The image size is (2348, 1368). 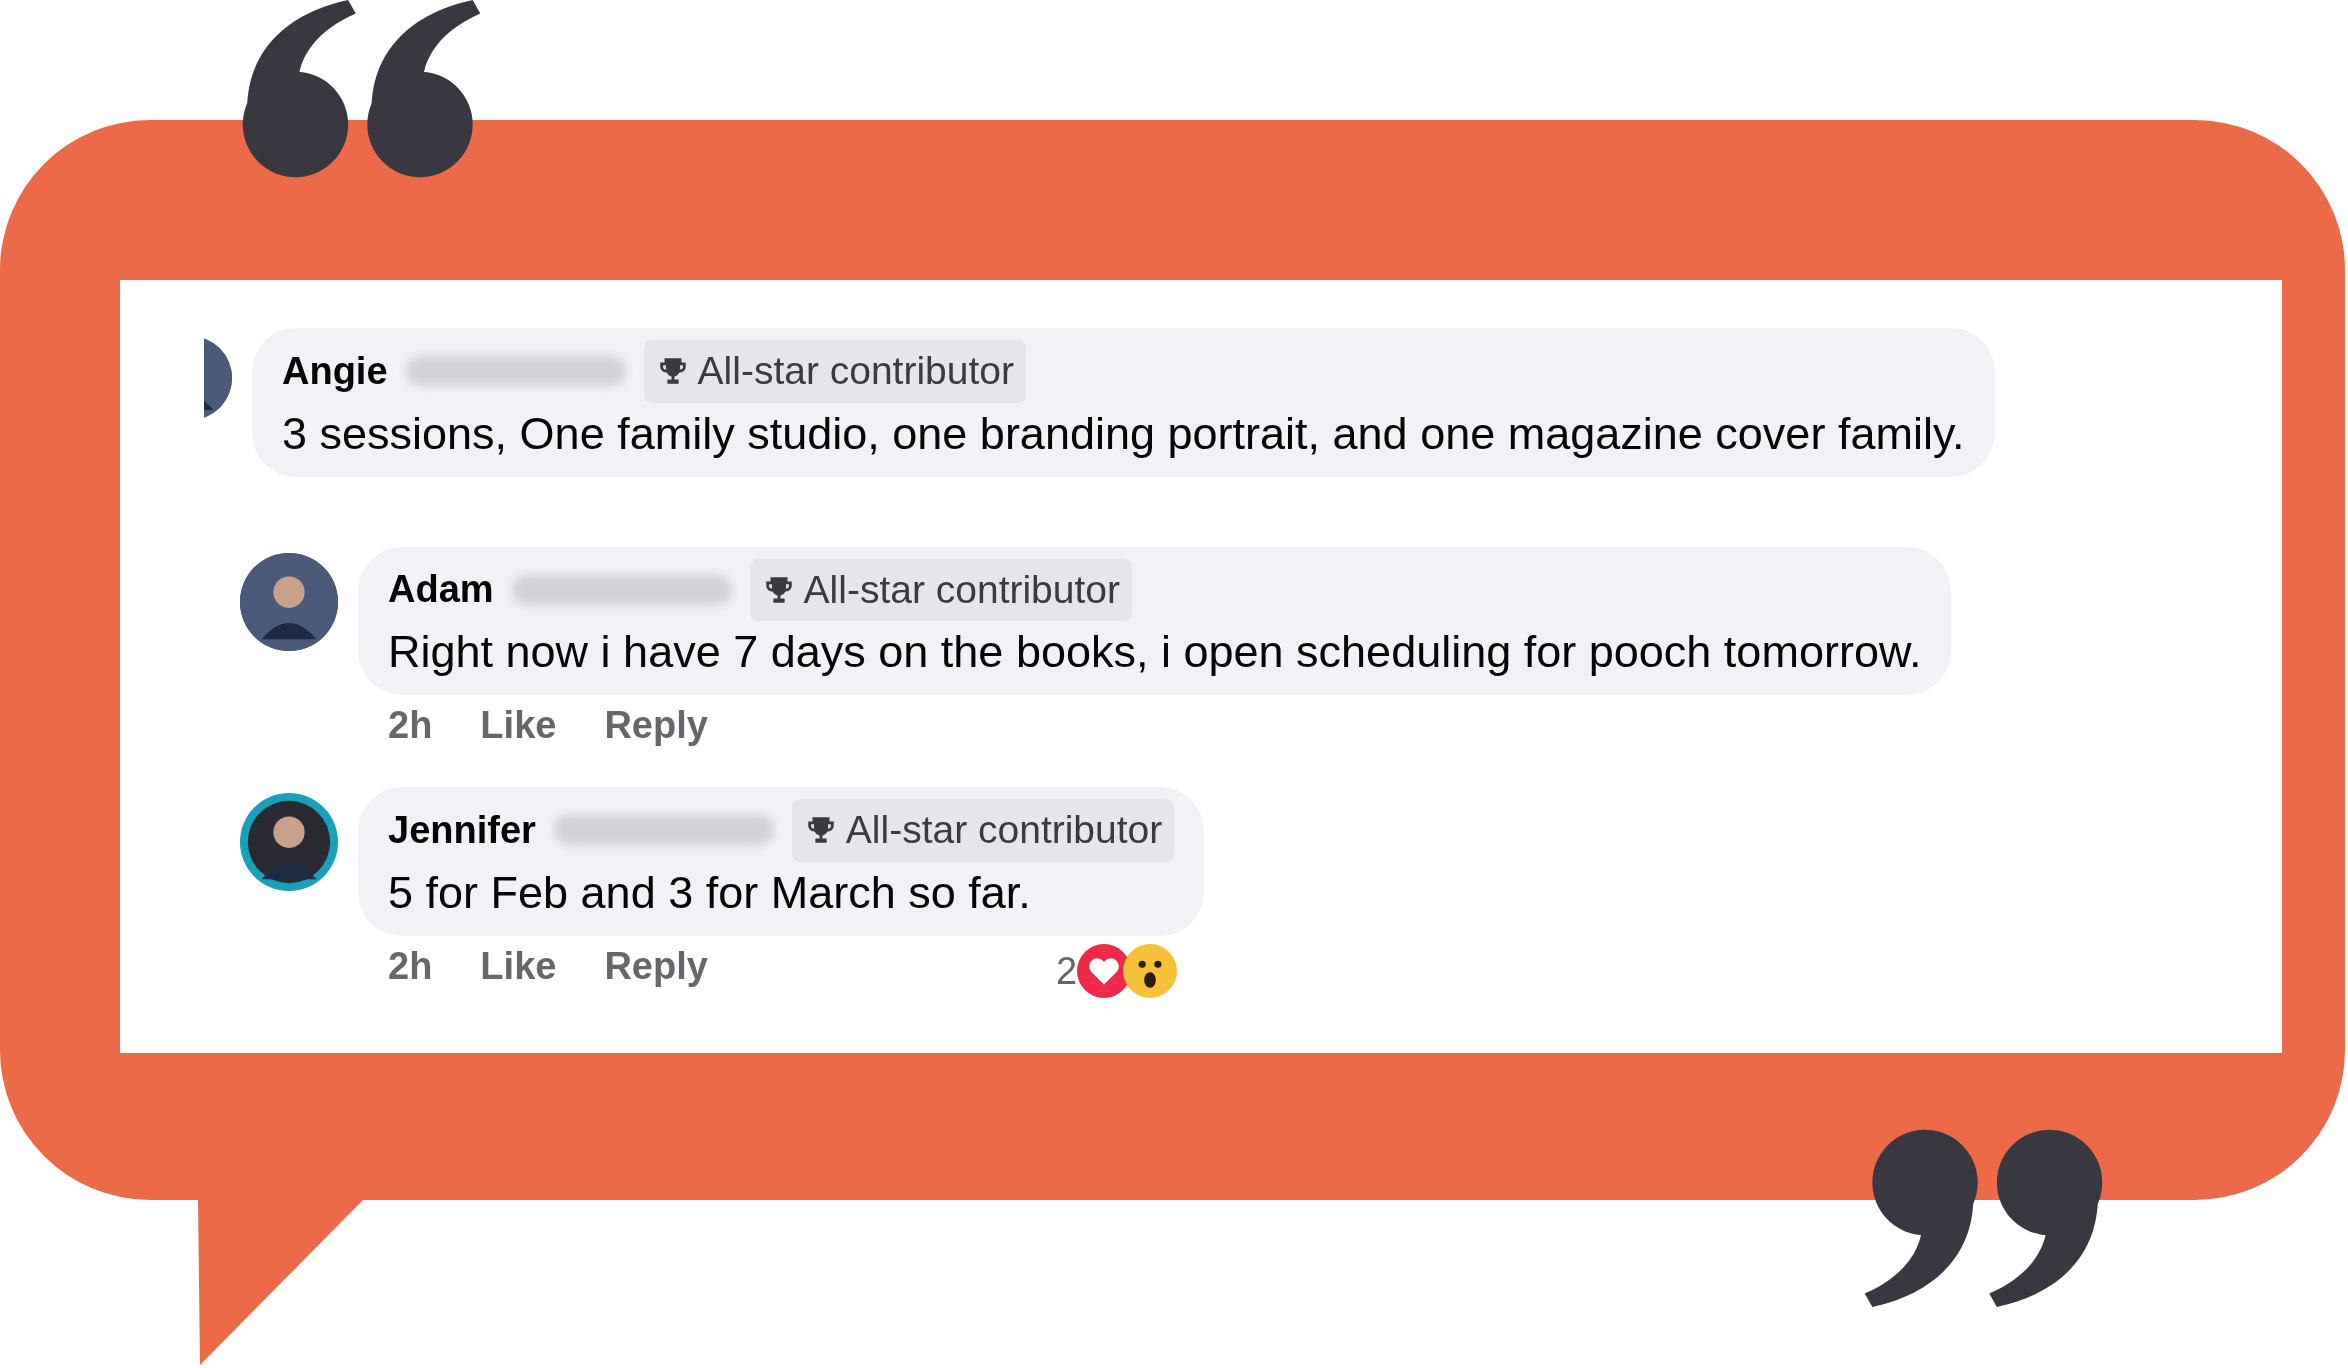 What do you see at coordinates (441, 590) in the screenshot?
I see `author-name: Adam` at bounding box center [441, 590].